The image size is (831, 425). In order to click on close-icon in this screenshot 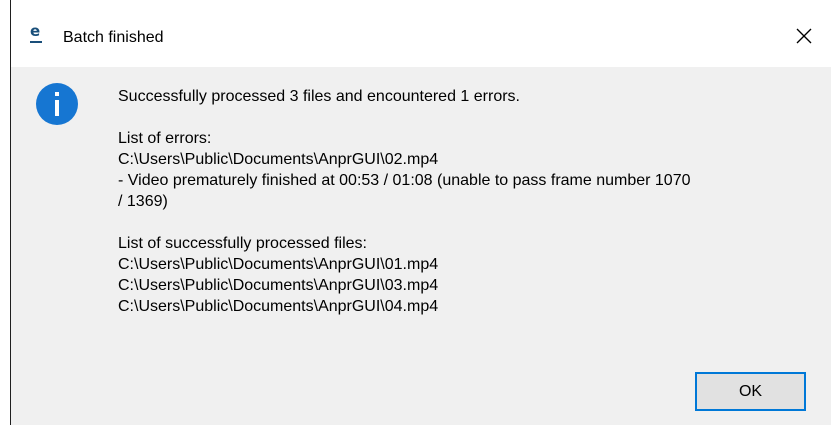, I will do `click(804, 36)`.